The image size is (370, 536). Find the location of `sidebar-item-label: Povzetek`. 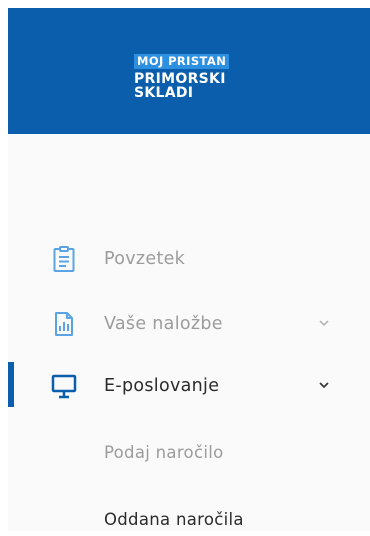

sidebar-item-label: Povzetek is located at coordinates (145, 259).